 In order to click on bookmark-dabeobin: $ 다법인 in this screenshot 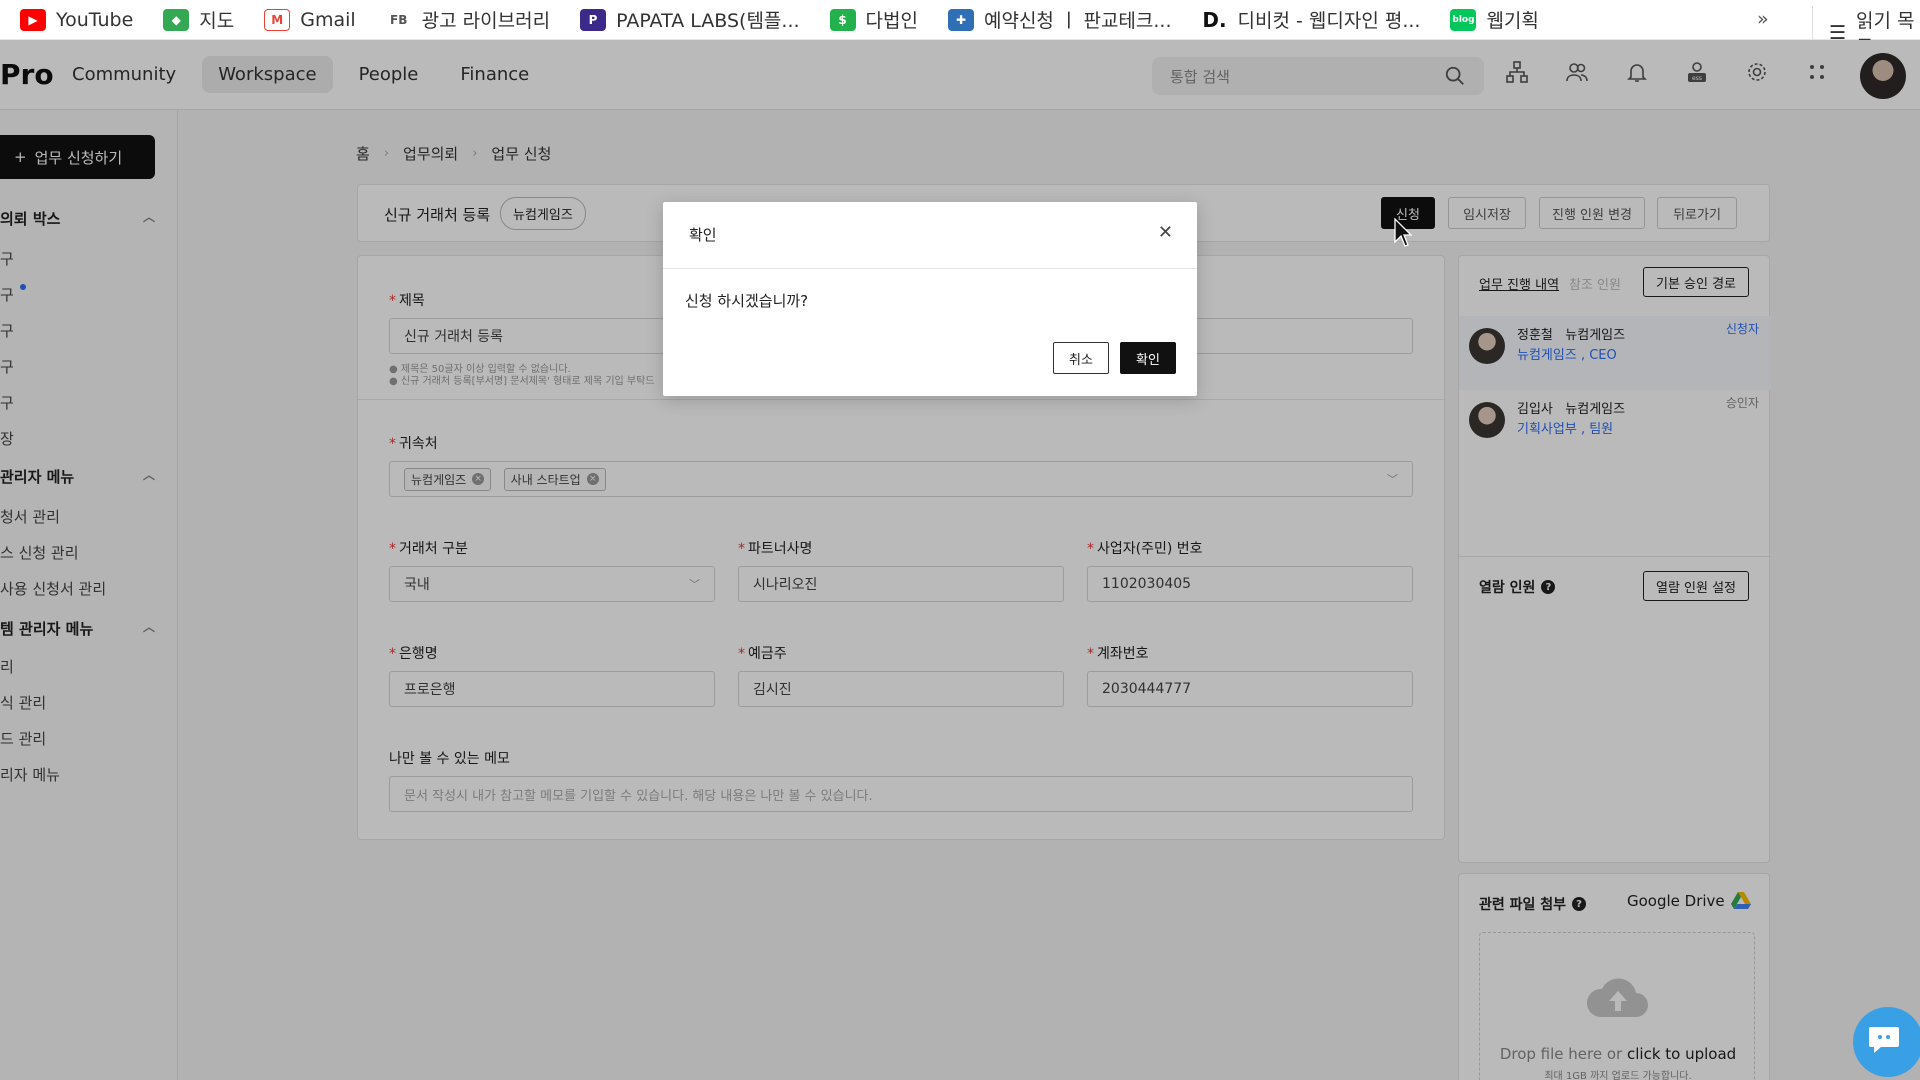, I will do `click(873, 19)`.